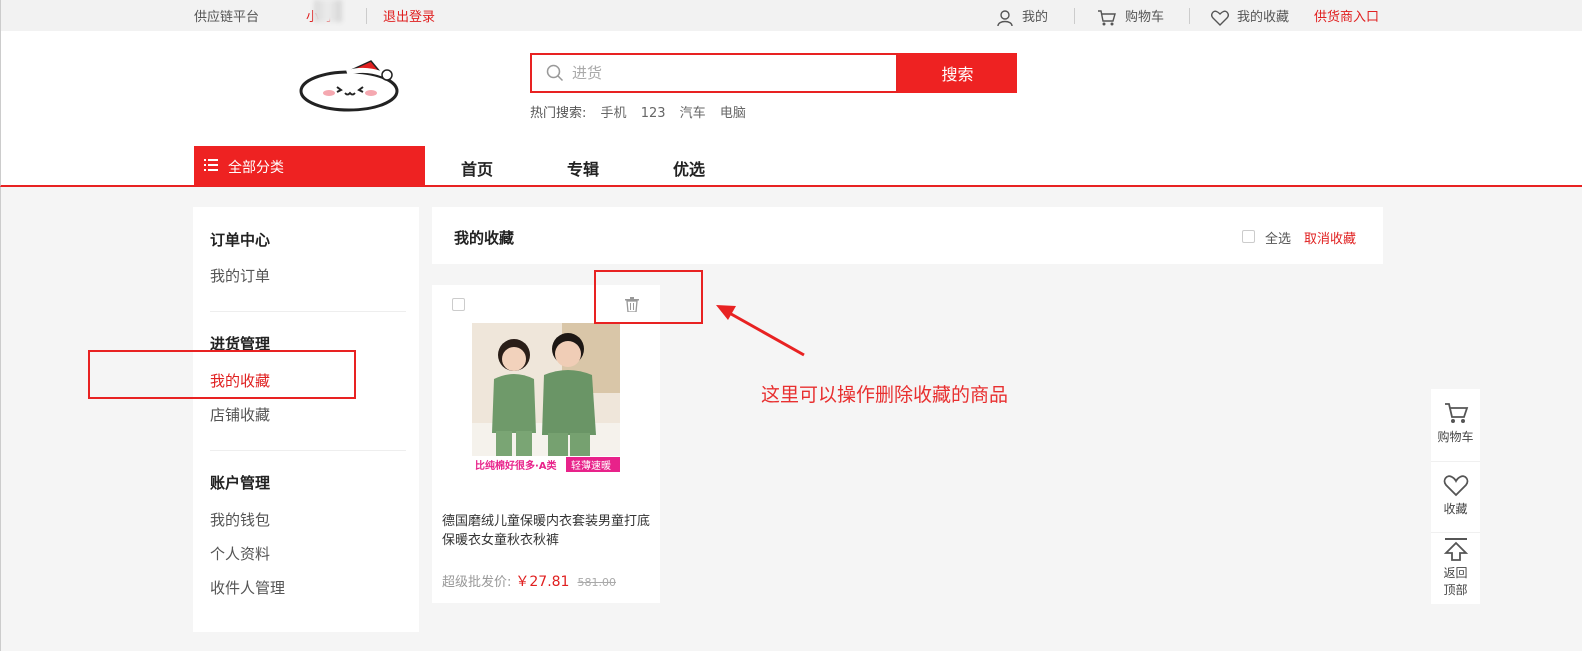  I want to click on search-input, so click(722, 73).